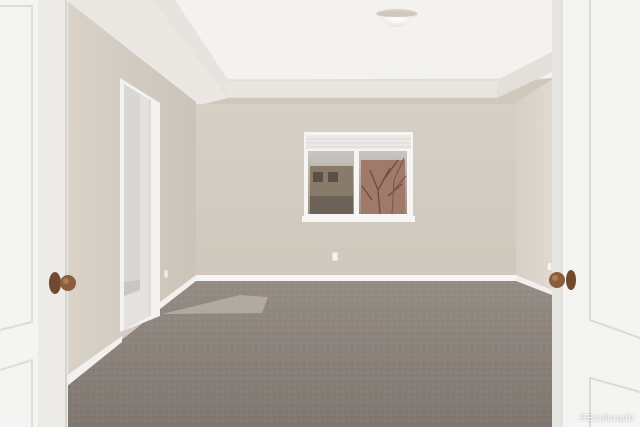 Image resolution: width=640 pixels, height=427 pixels. What do you see at coordinates (358, 177) in the screenshot?
I see `window` at bounding box center [358, 177].